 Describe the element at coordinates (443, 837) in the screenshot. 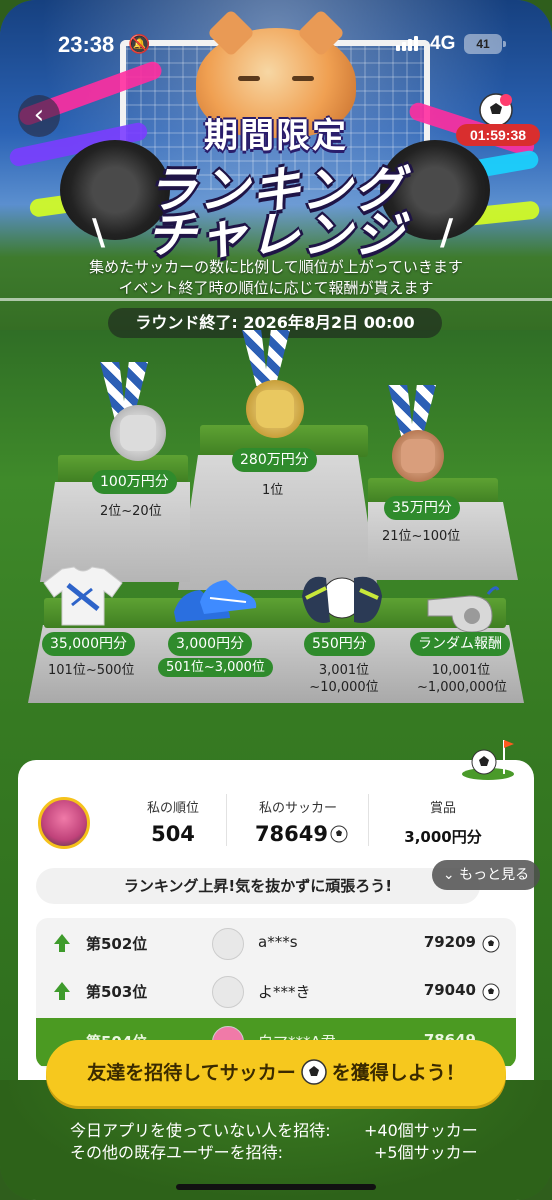

I see `my-prize-value: 3,000円分` at that location.